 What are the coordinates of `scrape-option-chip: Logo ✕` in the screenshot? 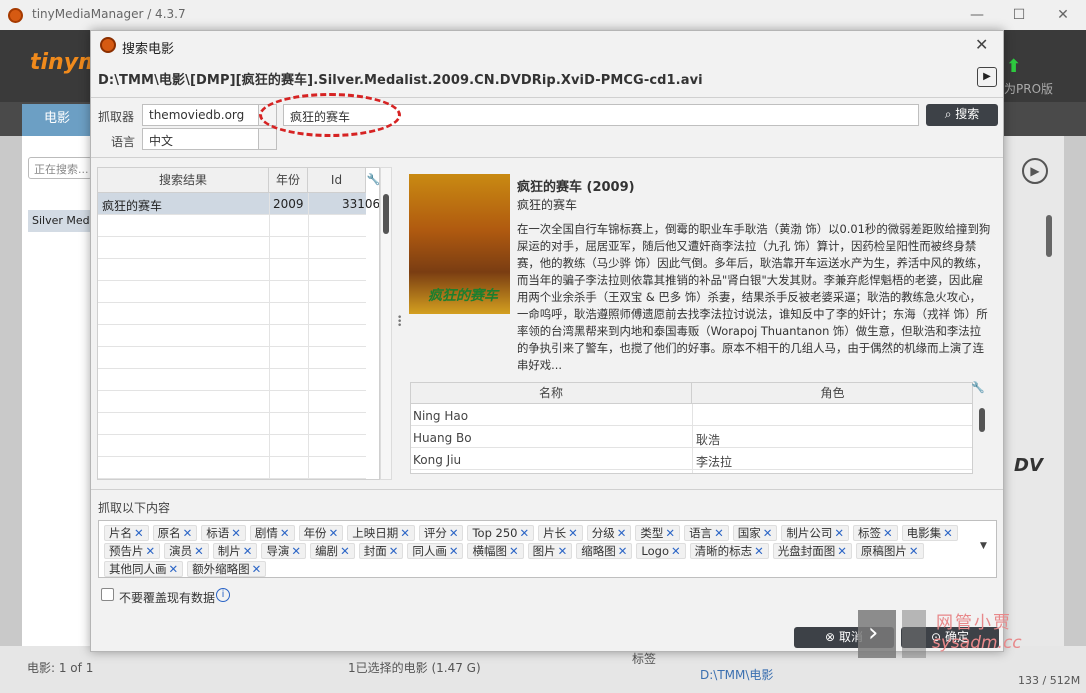 It's located at (661, 551).